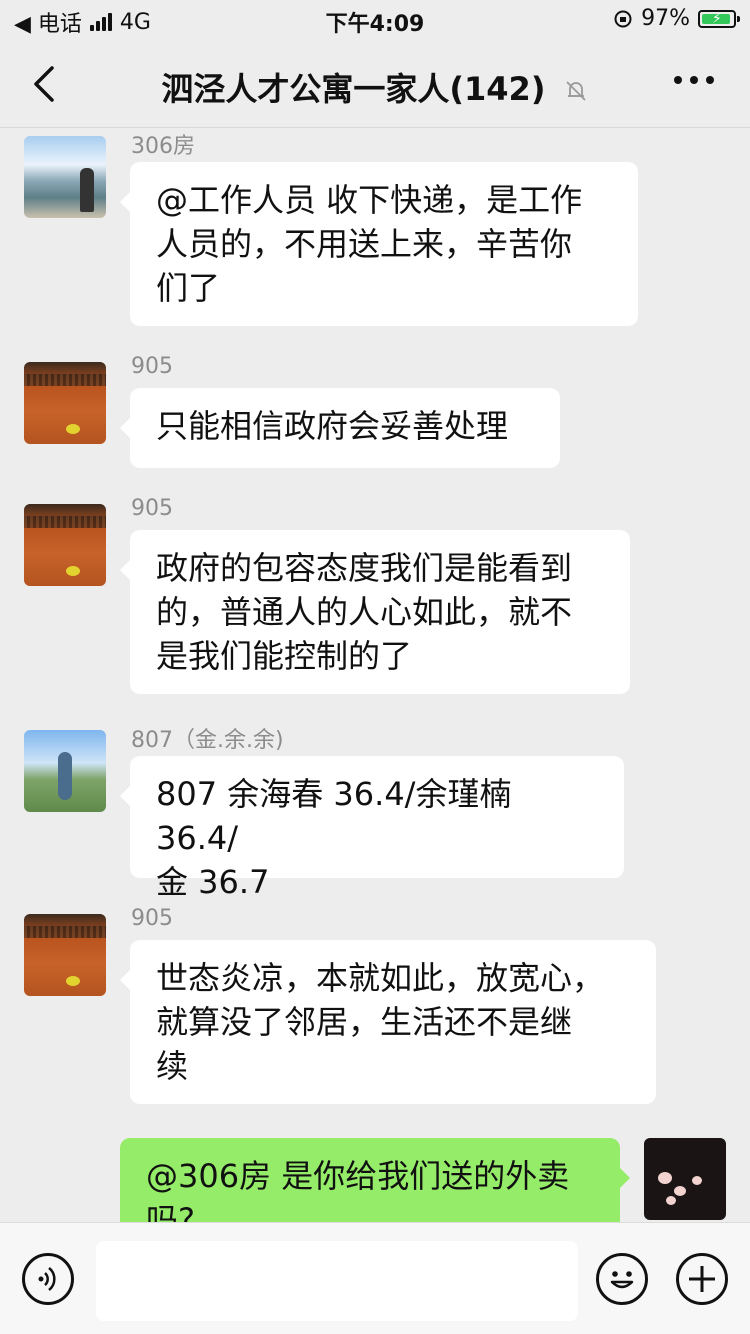  Describe the element at coordinates (337, 1281) in the screenshot. I see `message-input` at that location.